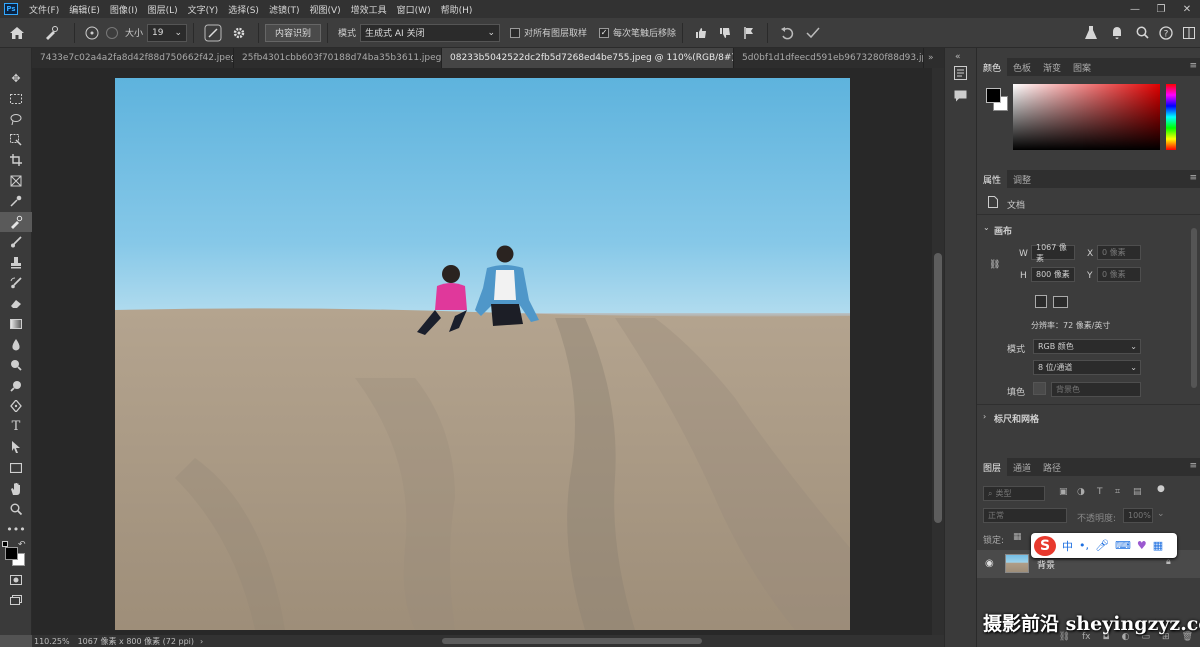 Image resolution: width=1200 pixels, height=647 pixels. I want to click on minimize-button: —, so click(1135, 9).